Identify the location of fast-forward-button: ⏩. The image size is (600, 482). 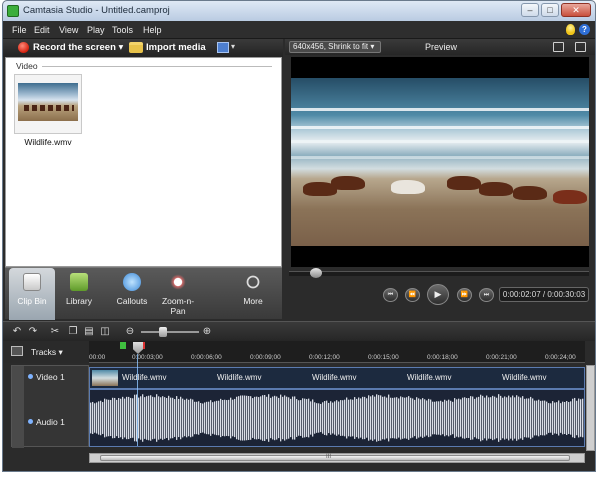
(464, 295).